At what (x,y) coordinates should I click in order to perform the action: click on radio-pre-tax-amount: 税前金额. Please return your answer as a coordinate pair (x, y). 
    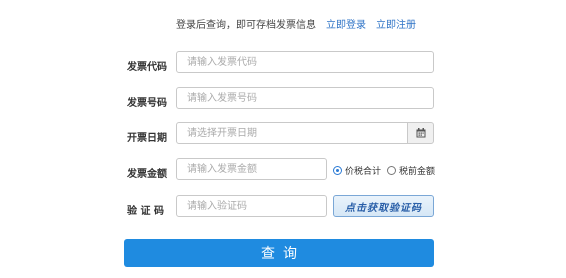
    Looking at the image, I should click on (411, 170).